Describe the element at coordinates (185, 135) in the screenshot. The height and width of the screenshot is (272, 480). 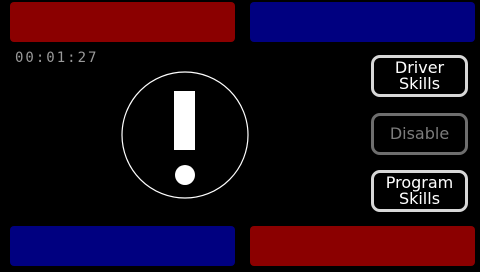
I see `exclamation-icon` at that location.